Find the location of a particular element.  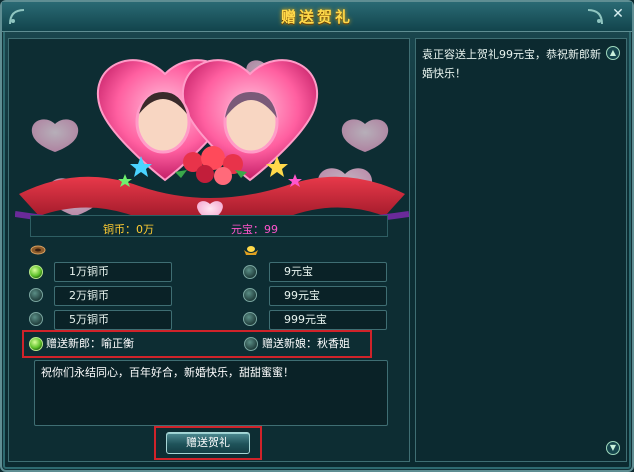

option-gold-2: 99元宝 is located at coordinates (328, 296).